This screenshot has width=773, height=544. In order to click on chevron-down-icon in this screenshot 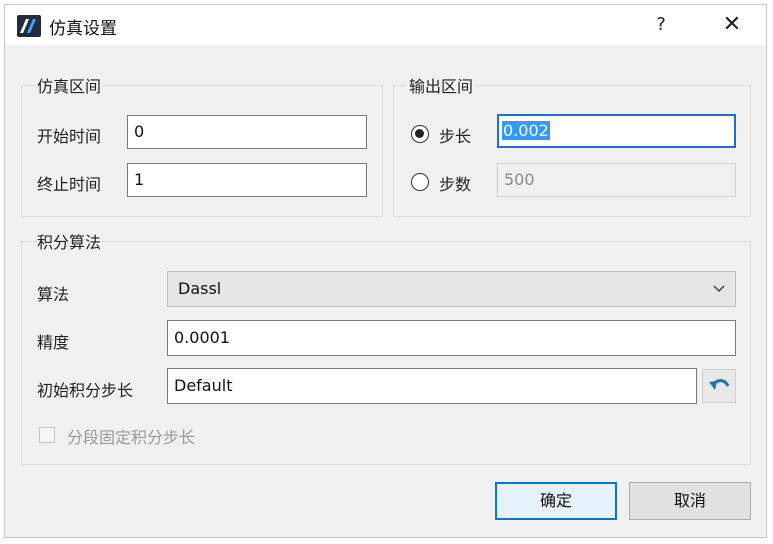, I will do `click(719, 295)`.